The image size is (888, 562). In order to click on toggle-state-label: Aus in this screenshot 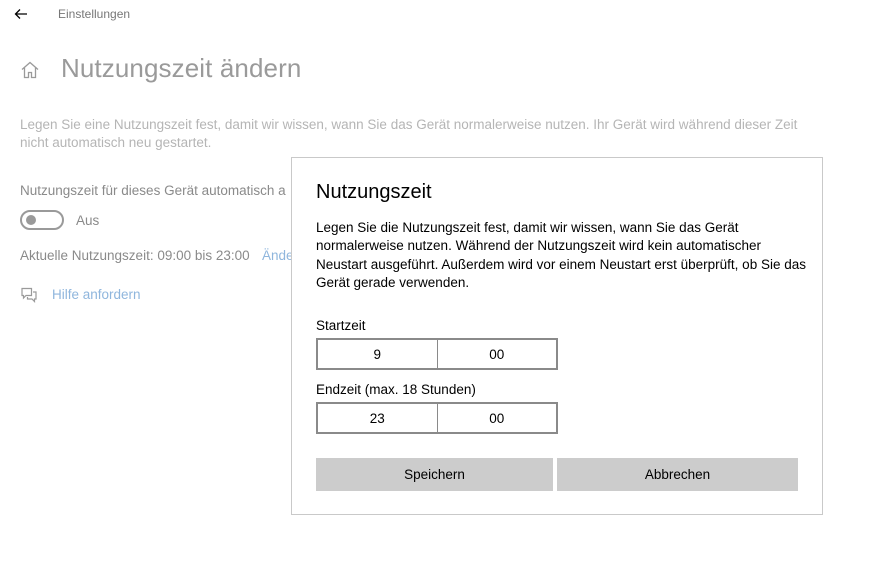, I will do `click(88, 220)`.